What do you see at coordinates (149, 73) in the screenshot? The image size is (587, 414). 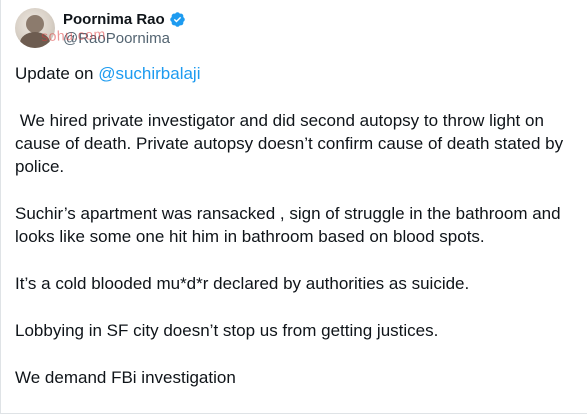 I see `mention-link: @suchirbalaji` at bounding box center [149, 73].